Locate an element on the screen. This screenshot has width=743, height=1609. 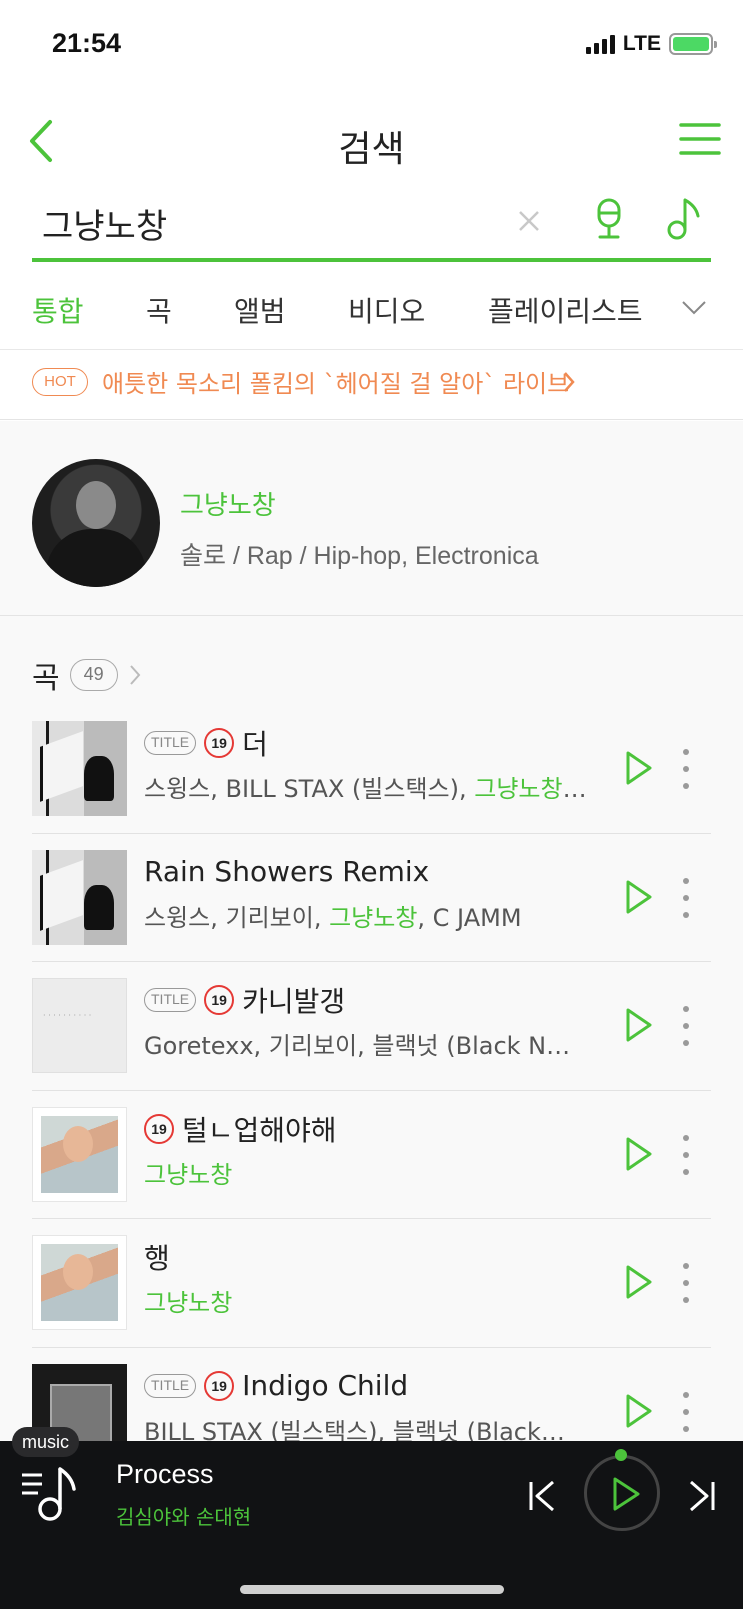
status-time: 21:54 is located at coordinates (87, 43).